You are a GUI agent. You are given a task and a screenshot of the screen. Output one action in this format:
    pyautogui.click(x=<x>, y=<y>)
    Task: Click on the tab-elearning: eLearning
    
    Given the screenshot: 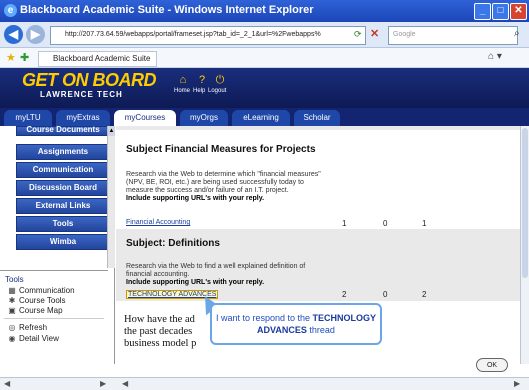 What is the action you would take?
    pyautogui.click(x=261, y=118)
    